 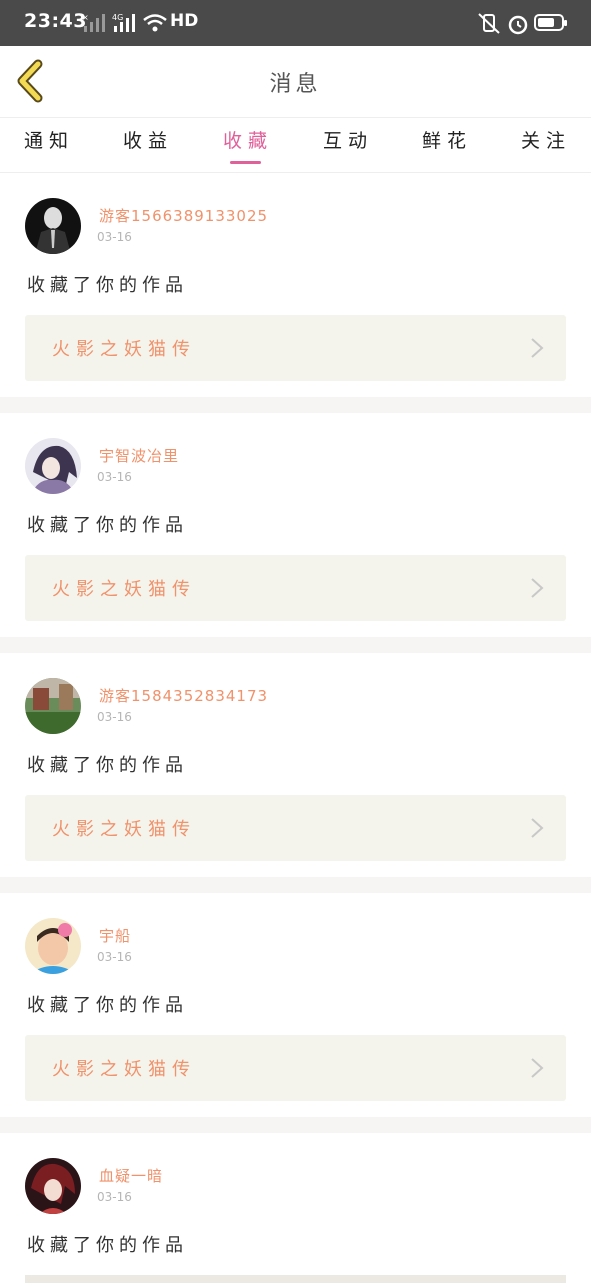 I want to click on tab-notice: 通知, so click(x=49, y=139).